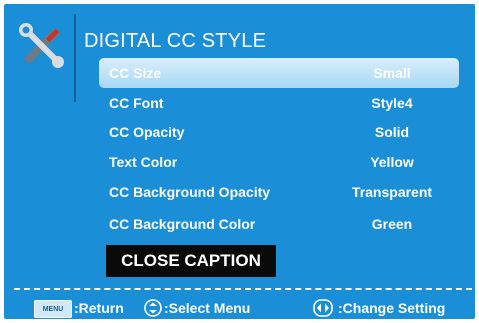 This screenshot has width=479, height=323. Describe the element at coordinates (99, 308) in the screenshot. I see `return-hint: :Return` at that location.